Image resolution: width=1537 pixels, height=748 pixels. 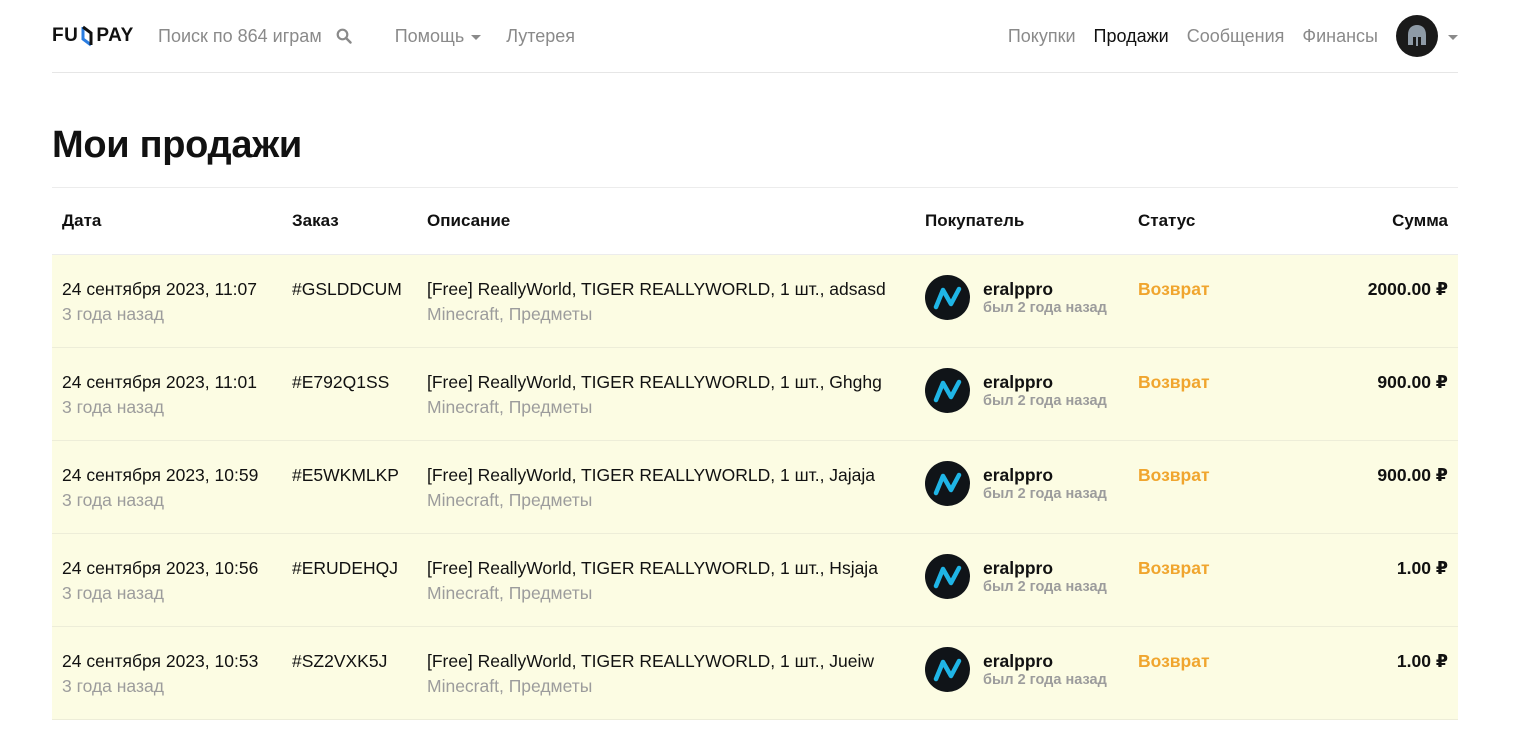 I want to click on order-id: #E5WKMLKP, so click(x=345, y=475).